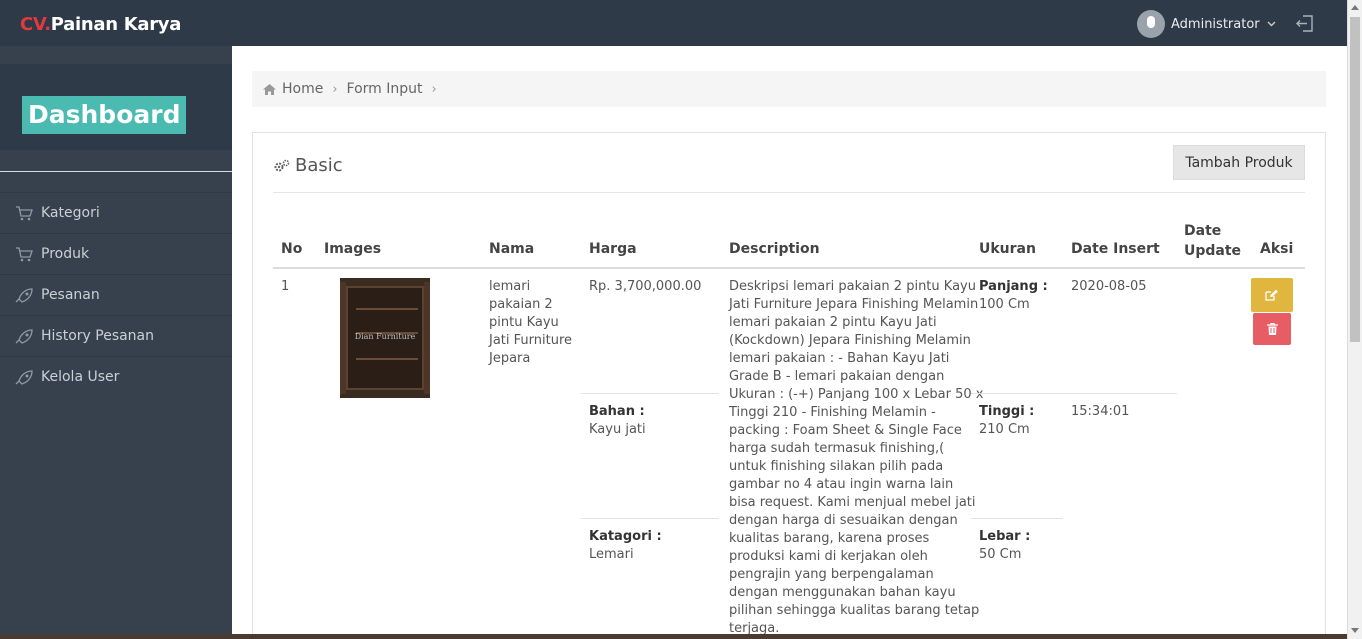 This screenshot has width=1362, height=639. Describe the element at coordinates (1215, 24) in the screenshot. I see `user-name: Administrator` at that location.